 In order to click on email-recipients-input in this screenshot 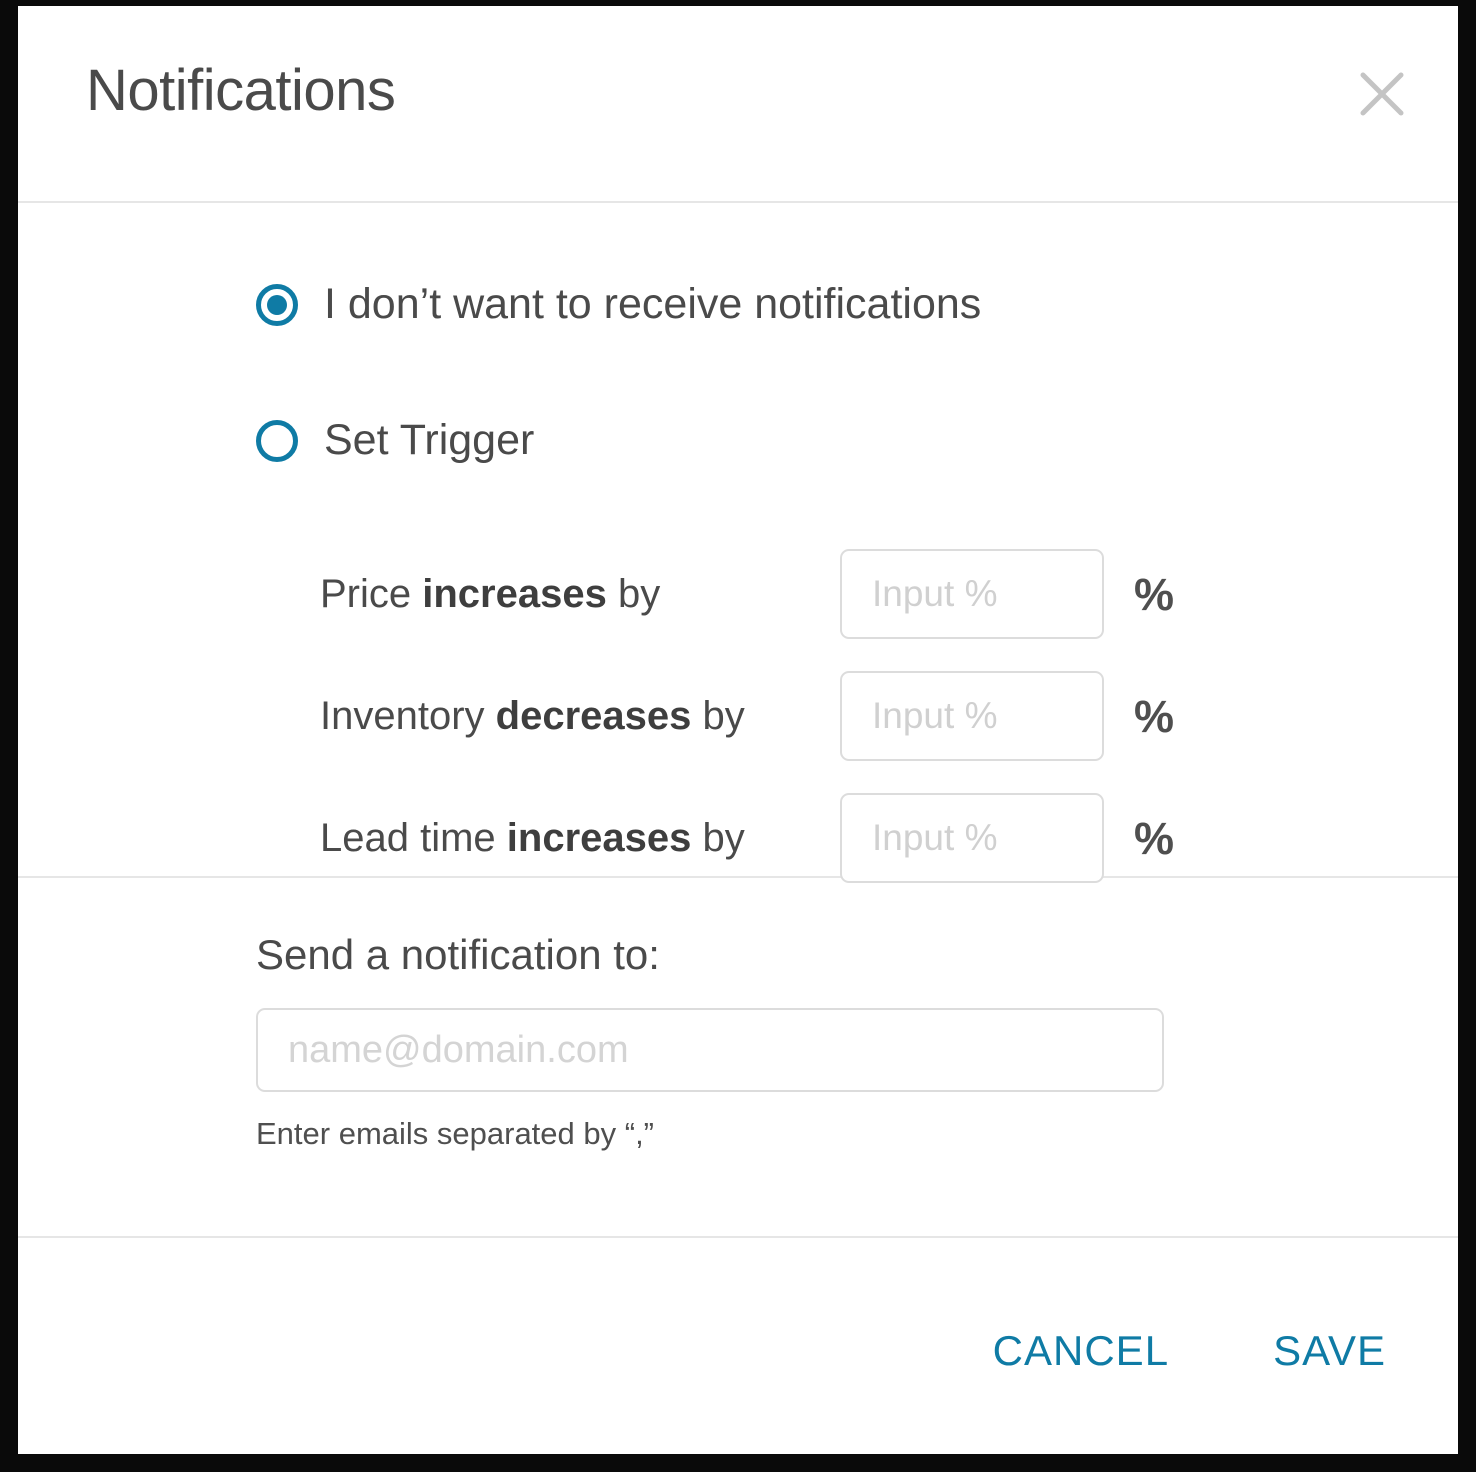, I will do `click(710, 1050)`.